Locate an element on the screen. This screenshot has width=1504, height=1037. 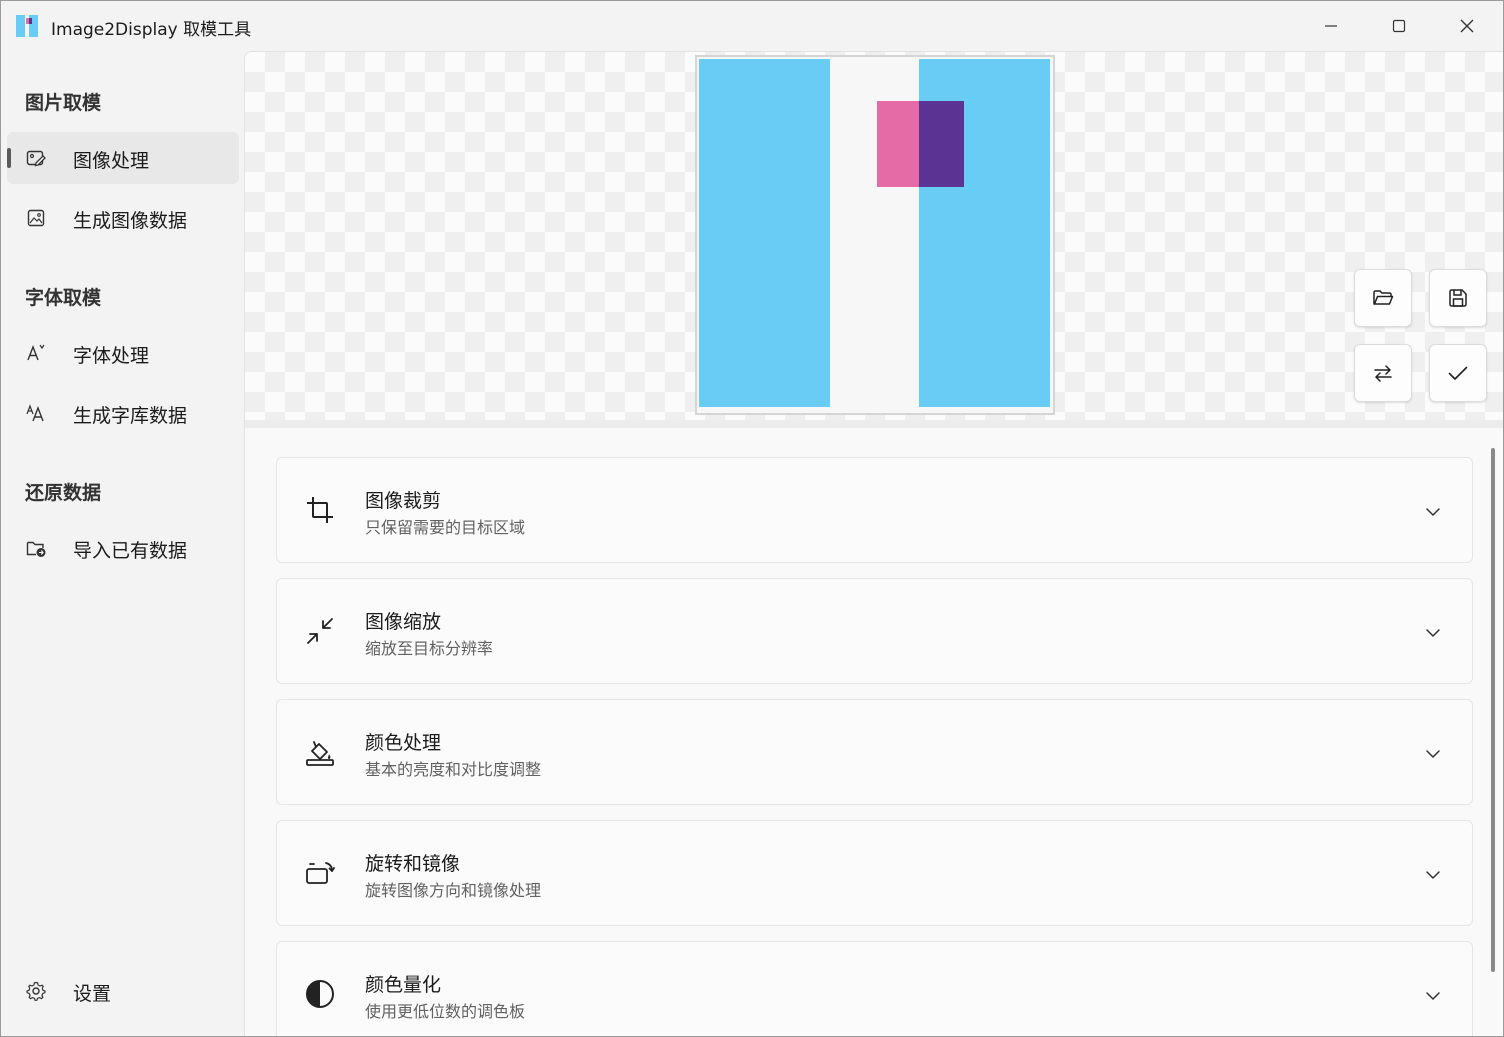
save-icon is located at coordinates (1458, 298).